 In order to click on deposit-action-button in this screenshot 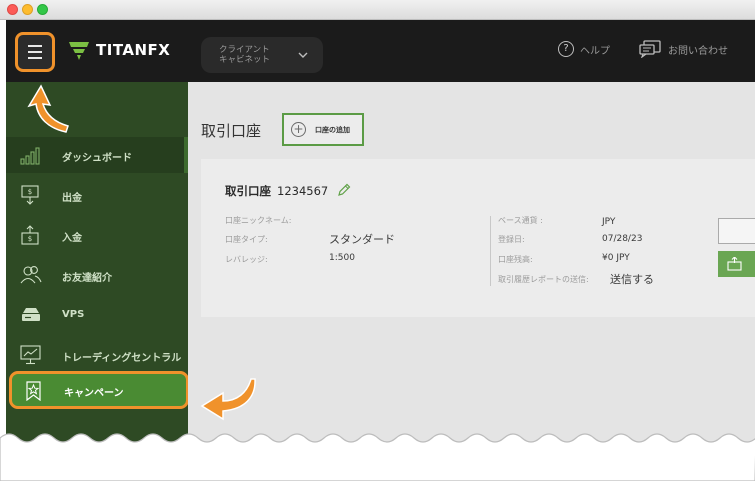, I will do `click(736, 264)`.